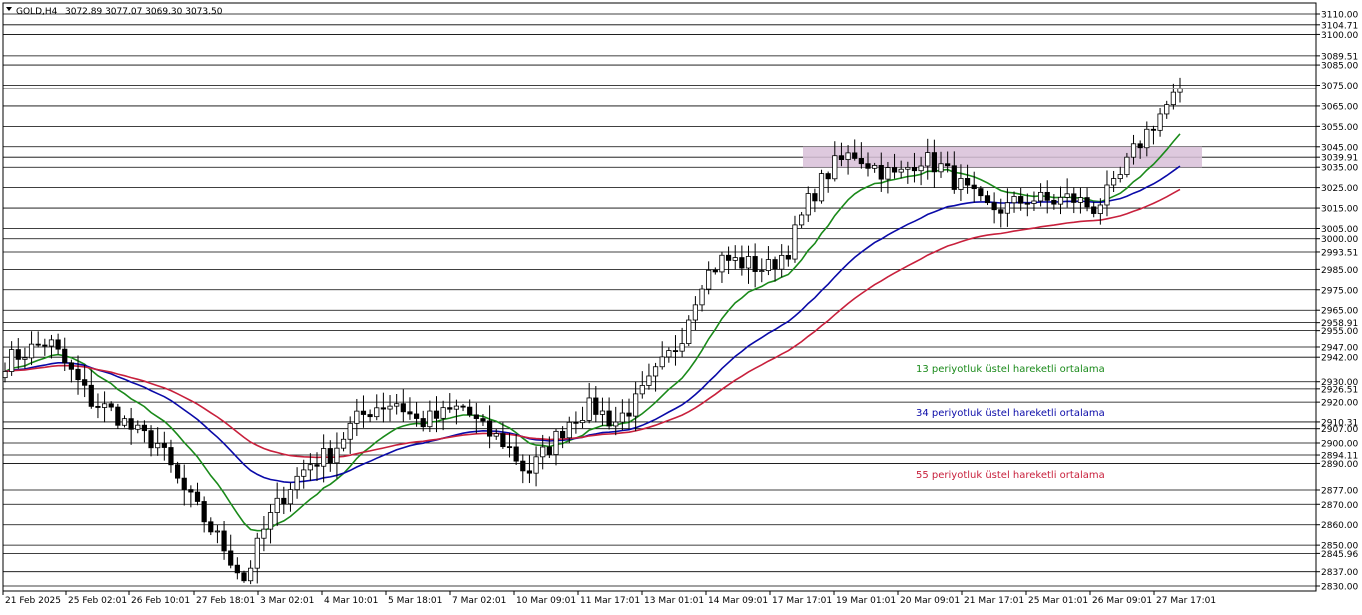  I want to click on time-tick-label: 20 Mar 09:01, so click(930, 601).